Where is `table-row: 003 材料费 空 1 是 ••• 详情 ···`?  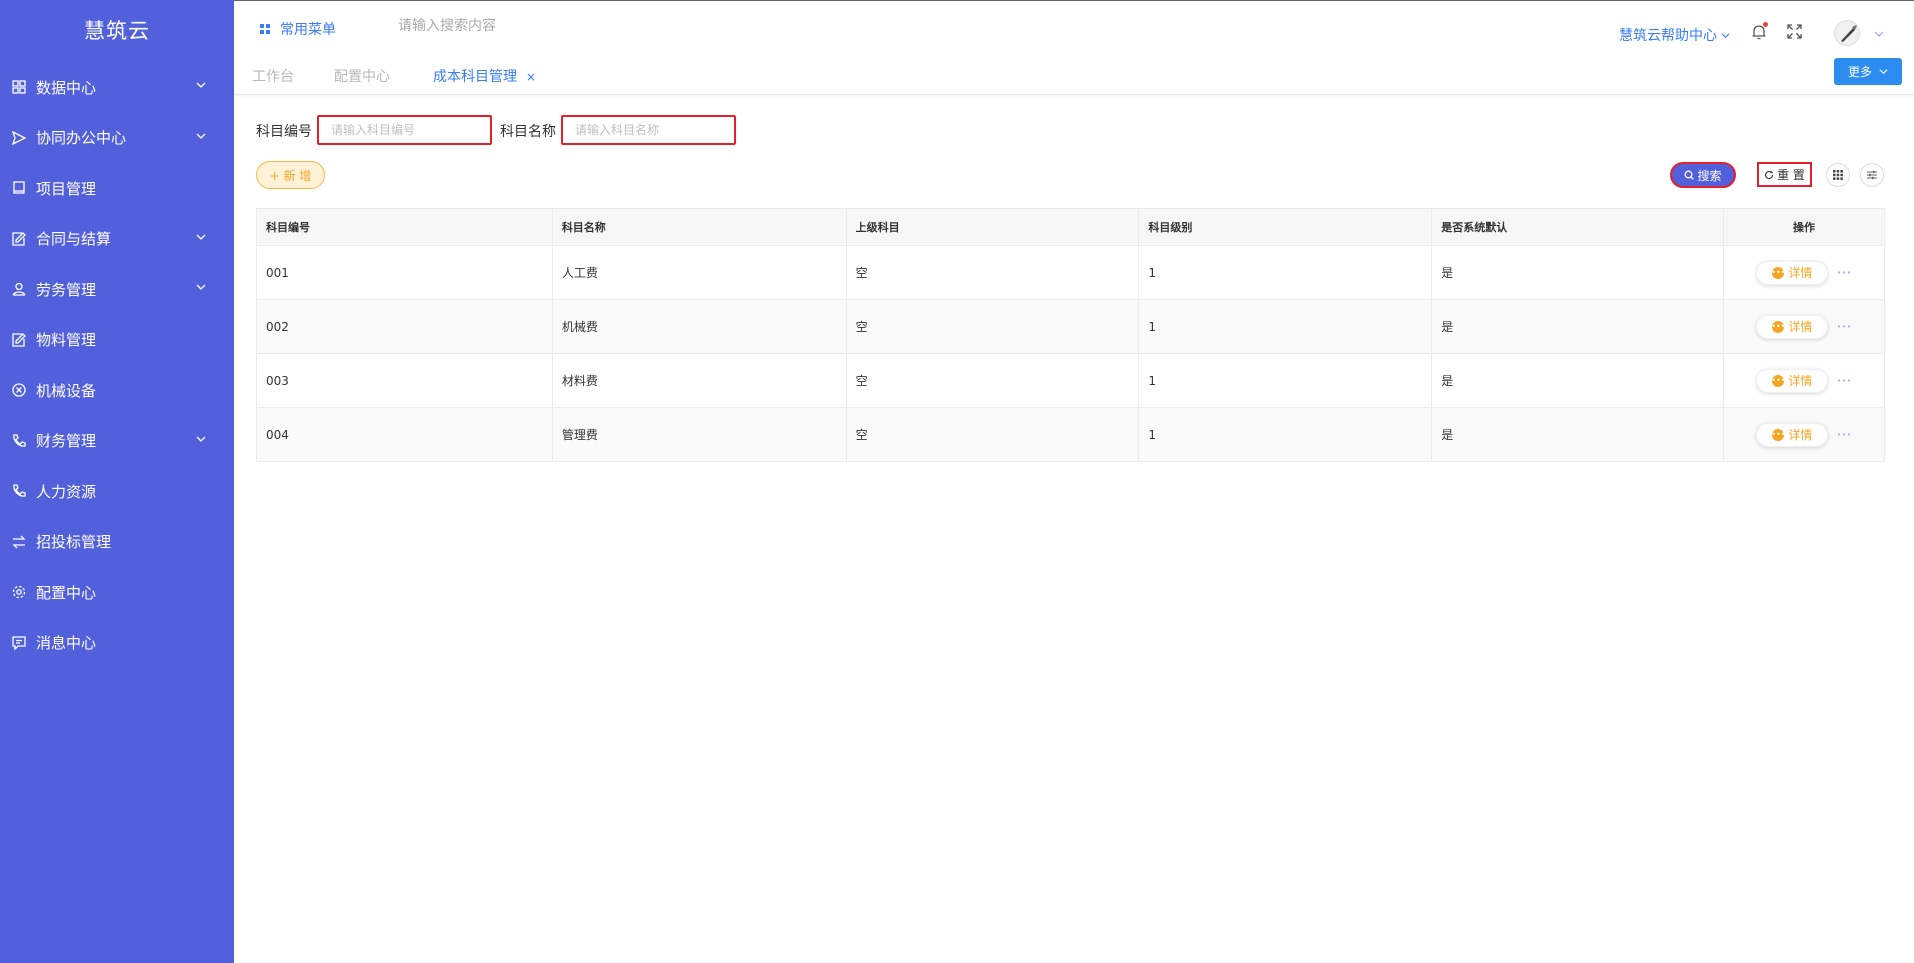 table-row: 003 材料费 空 1 是 ••• 详情 ··· is located at coordinates (1070, 380).